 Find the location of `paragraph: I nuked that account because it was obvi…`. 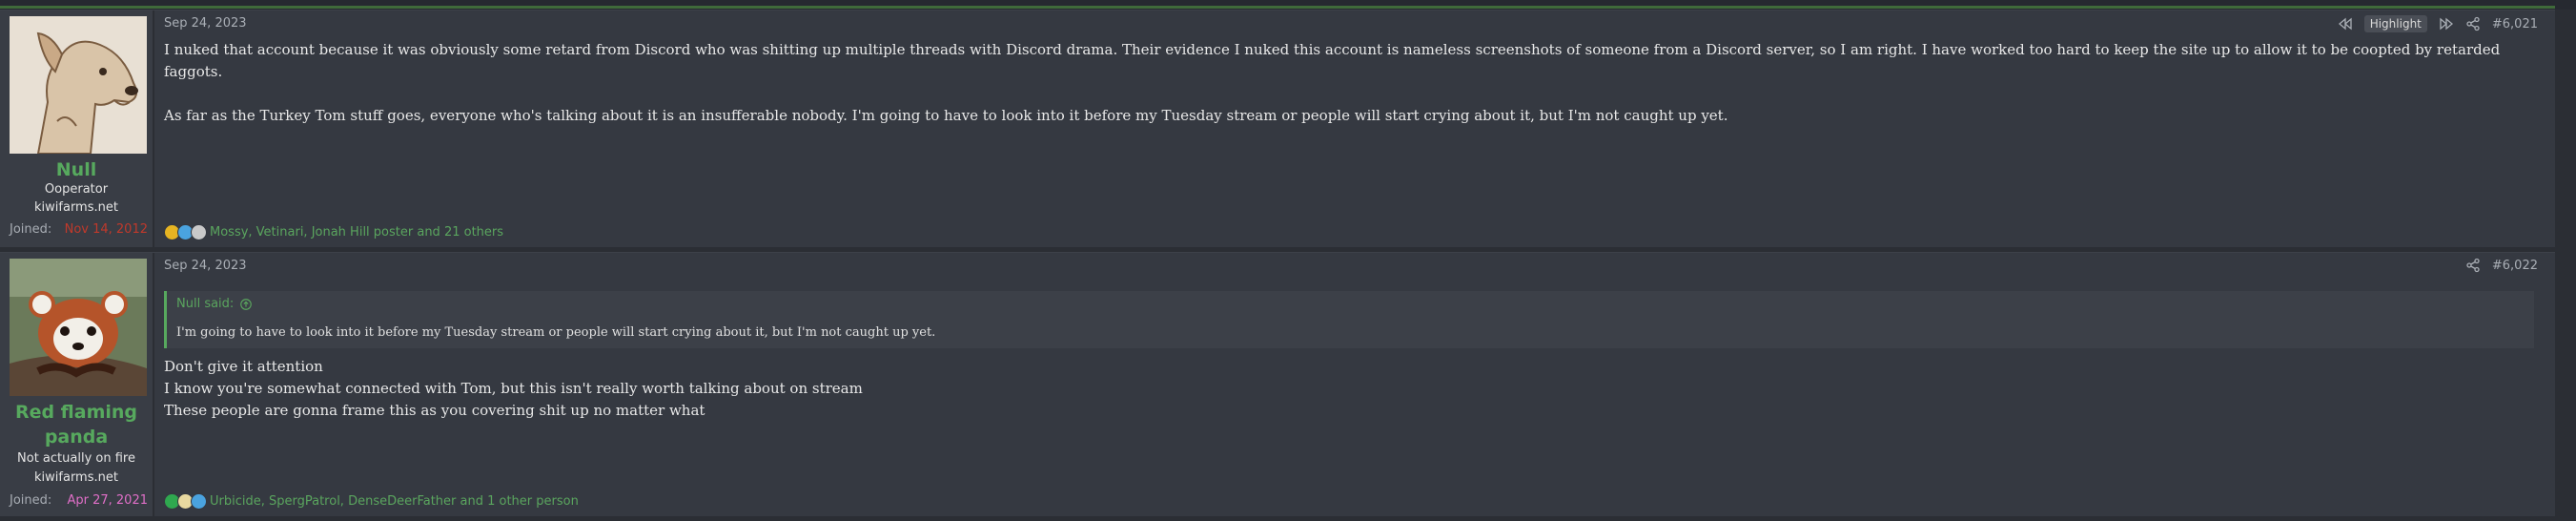

paragraph: I nuked that account because it was obvi… is located at coordinates (1332, 60).